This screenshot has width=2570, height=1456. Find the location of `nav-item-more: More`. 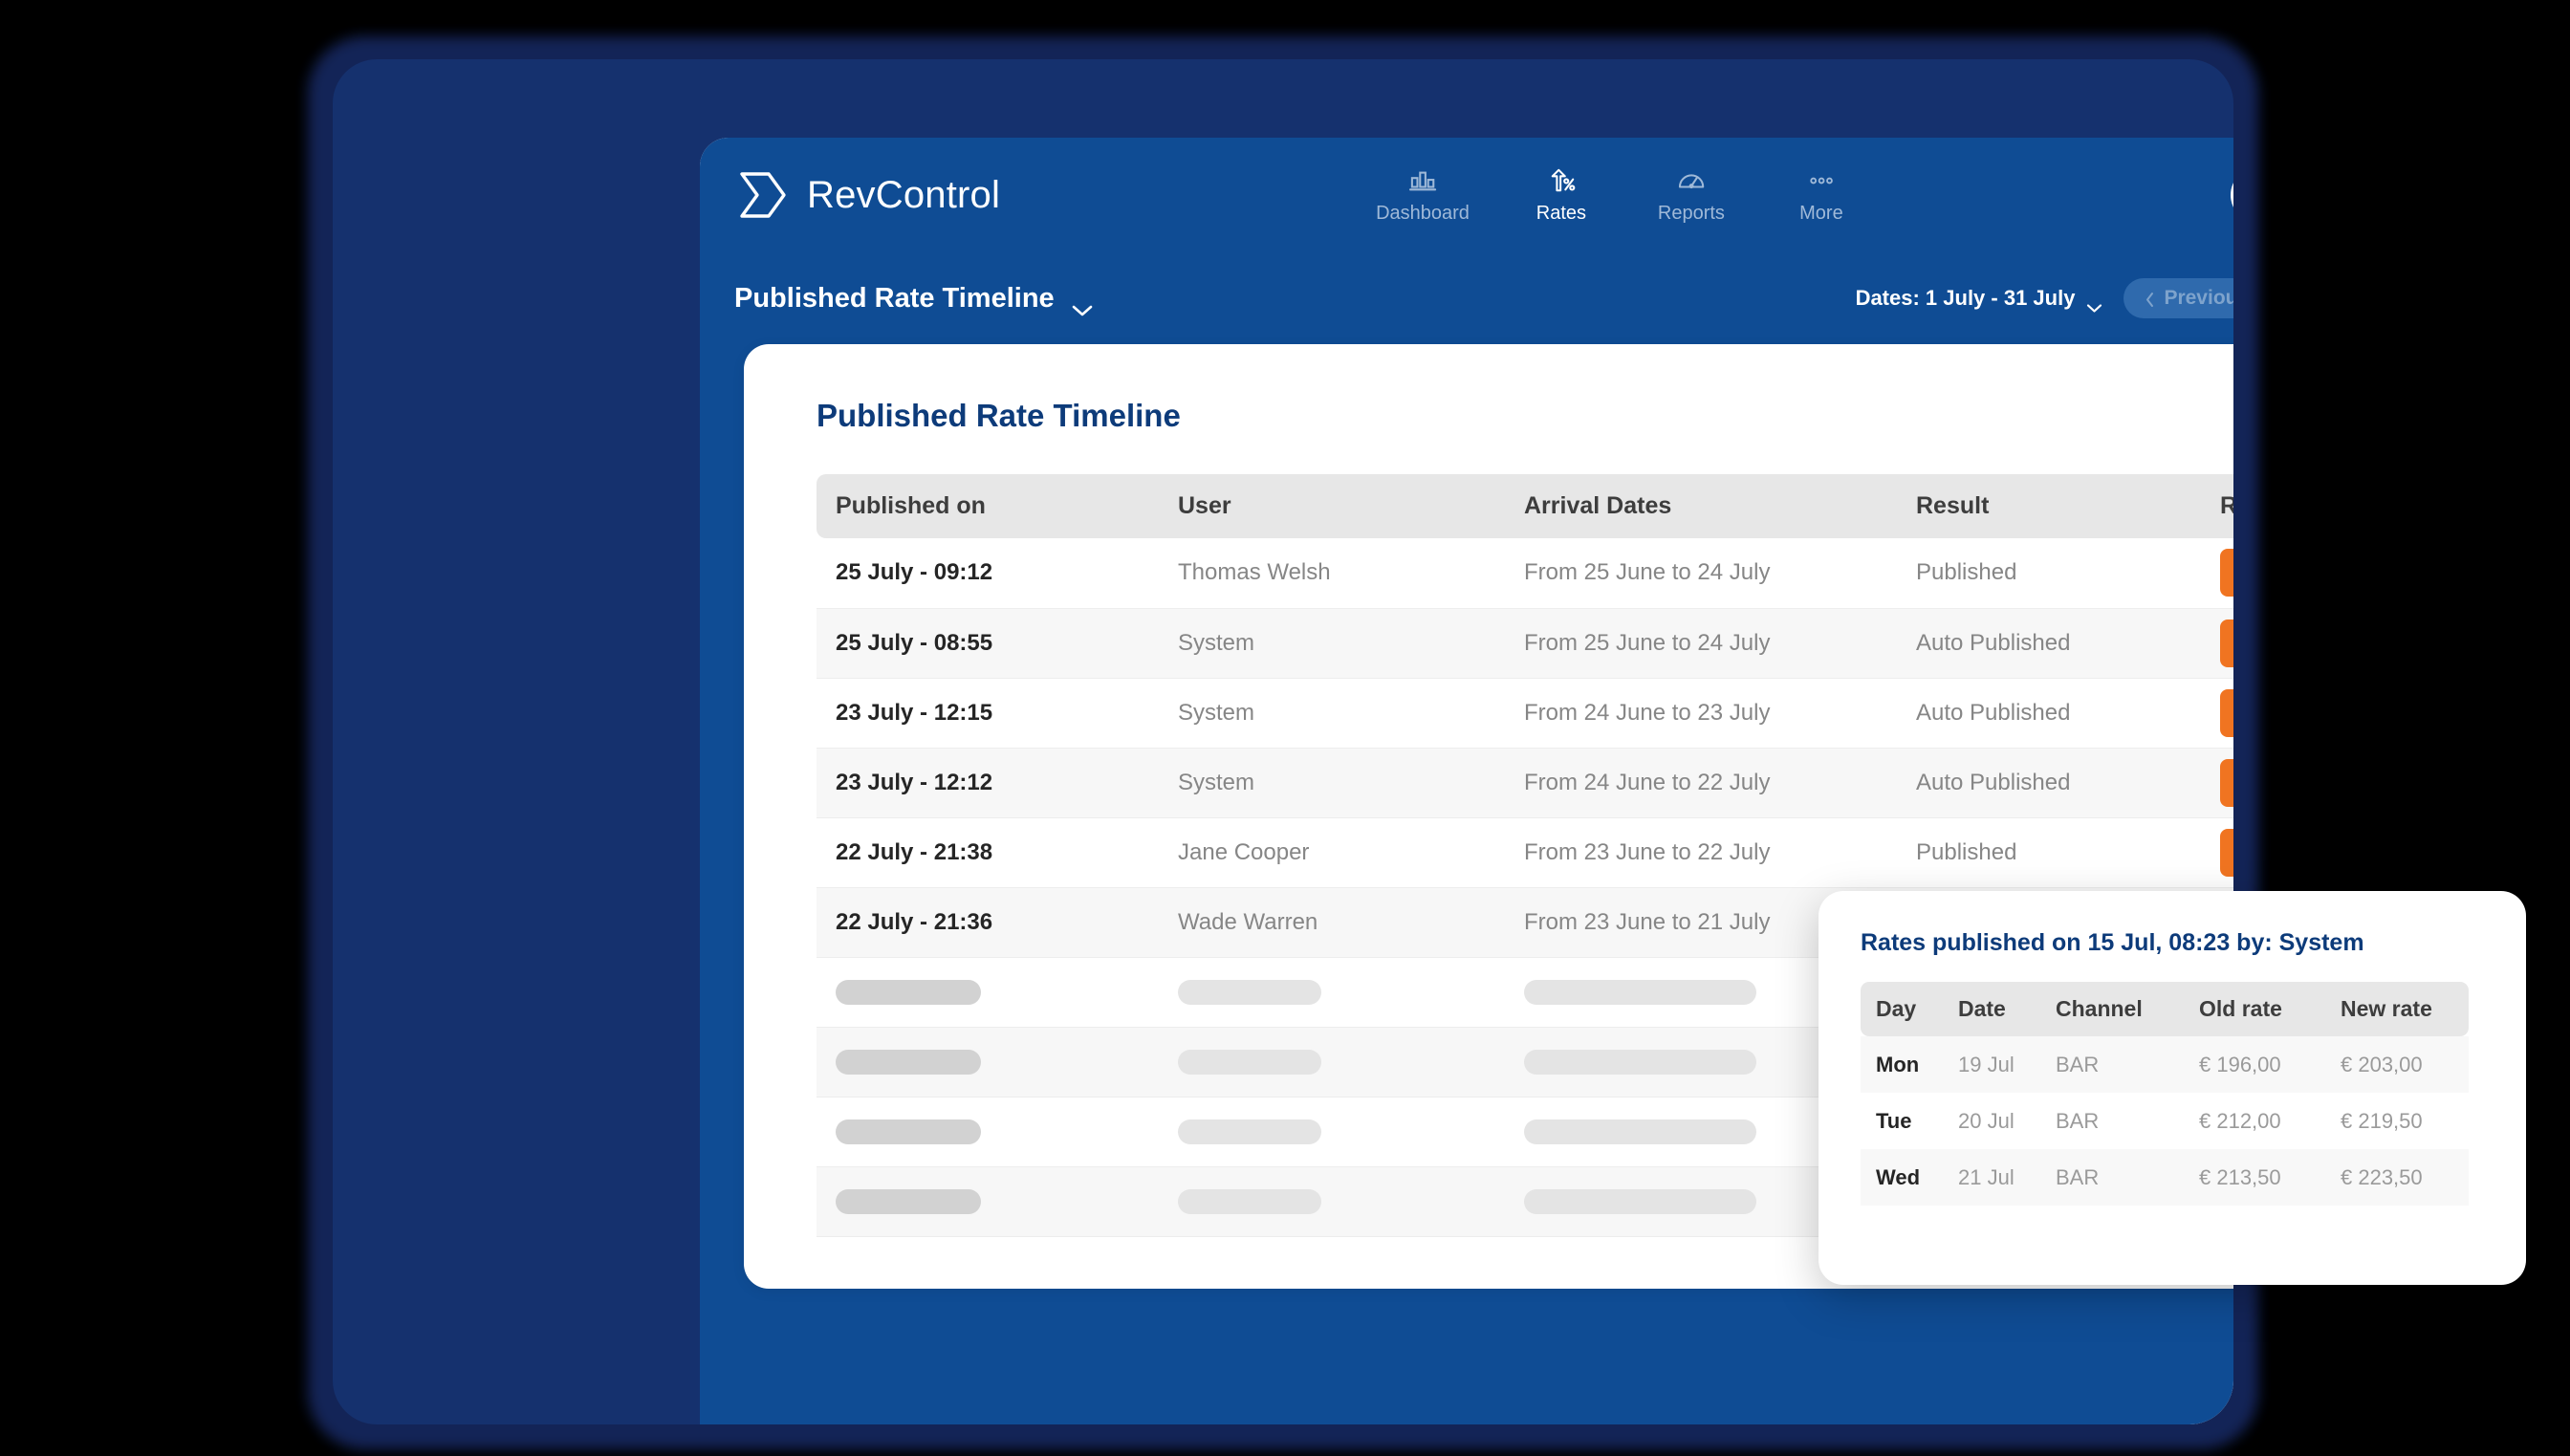

nav-item-more: More is located at coordinates (1822, 195).